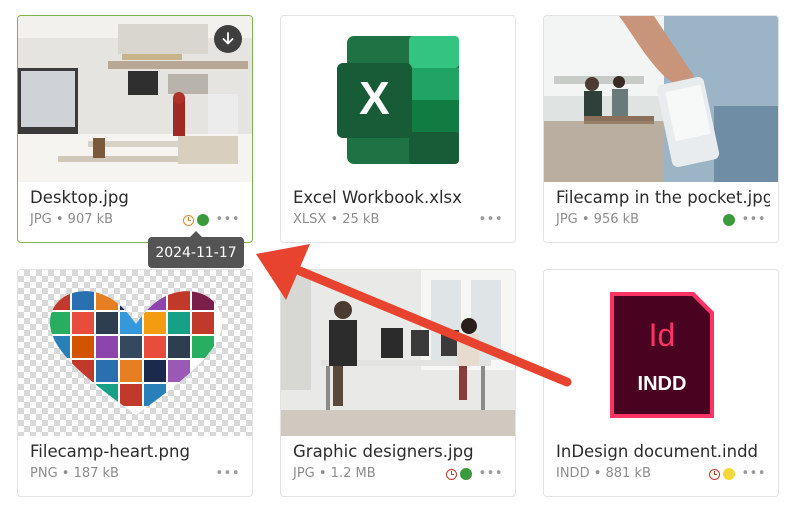 Image resolution: width=800 pixels, height=512 pixels. I want to click on file-meta: JPG • 1.2 MB, so click(334, 473).